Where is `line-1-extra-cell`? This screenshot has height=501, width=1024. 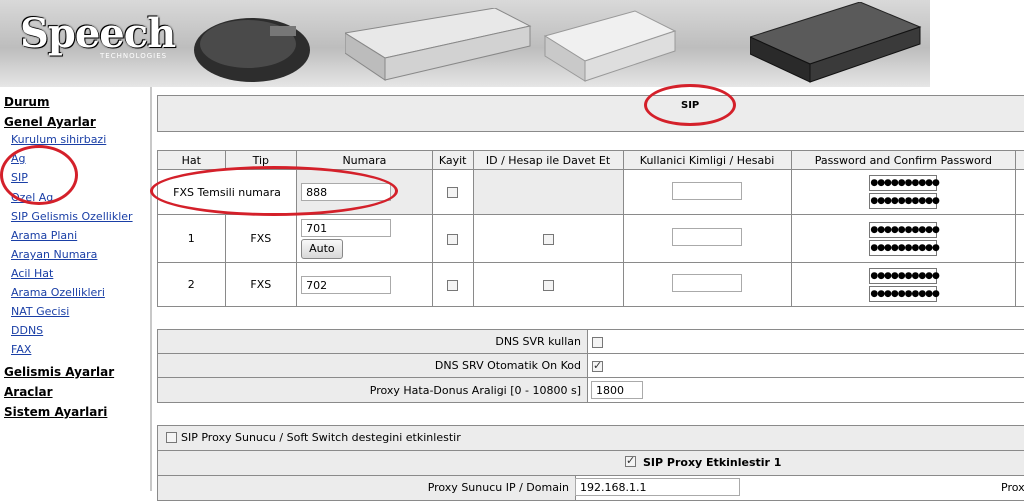
line-1-extra-cell is located at coordinates (1020, 239).